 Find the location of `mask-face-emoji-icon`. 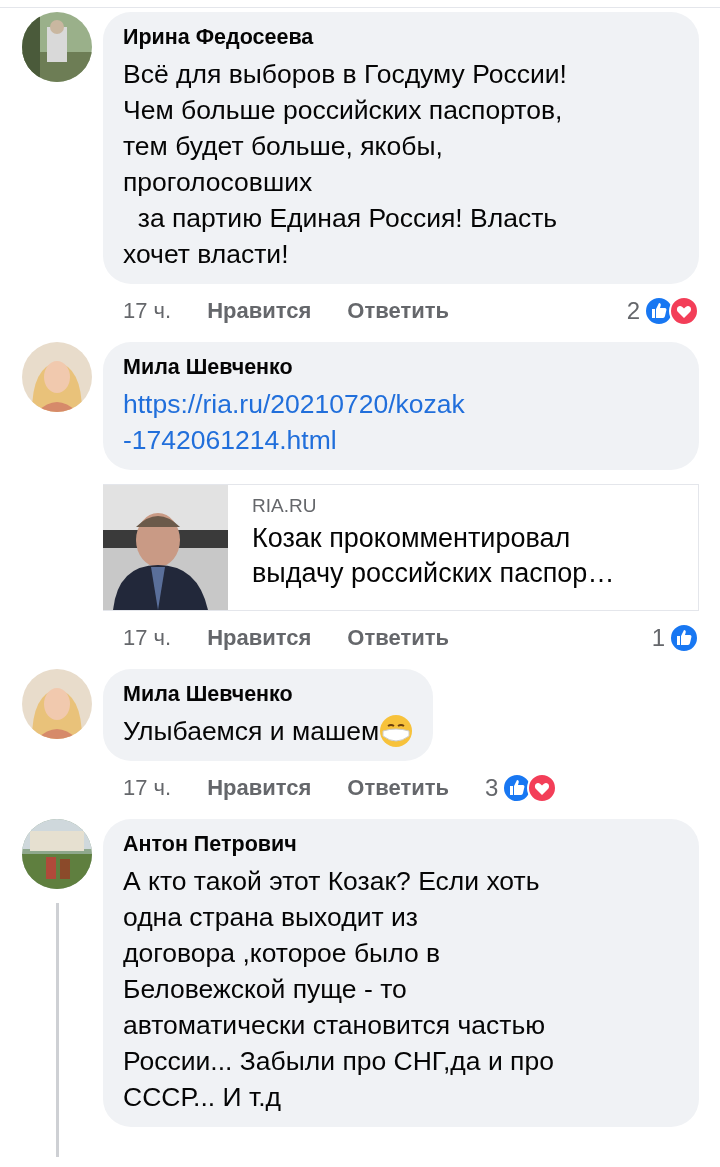

mask-face-emoji-icon is located at coordinates (396, 731).